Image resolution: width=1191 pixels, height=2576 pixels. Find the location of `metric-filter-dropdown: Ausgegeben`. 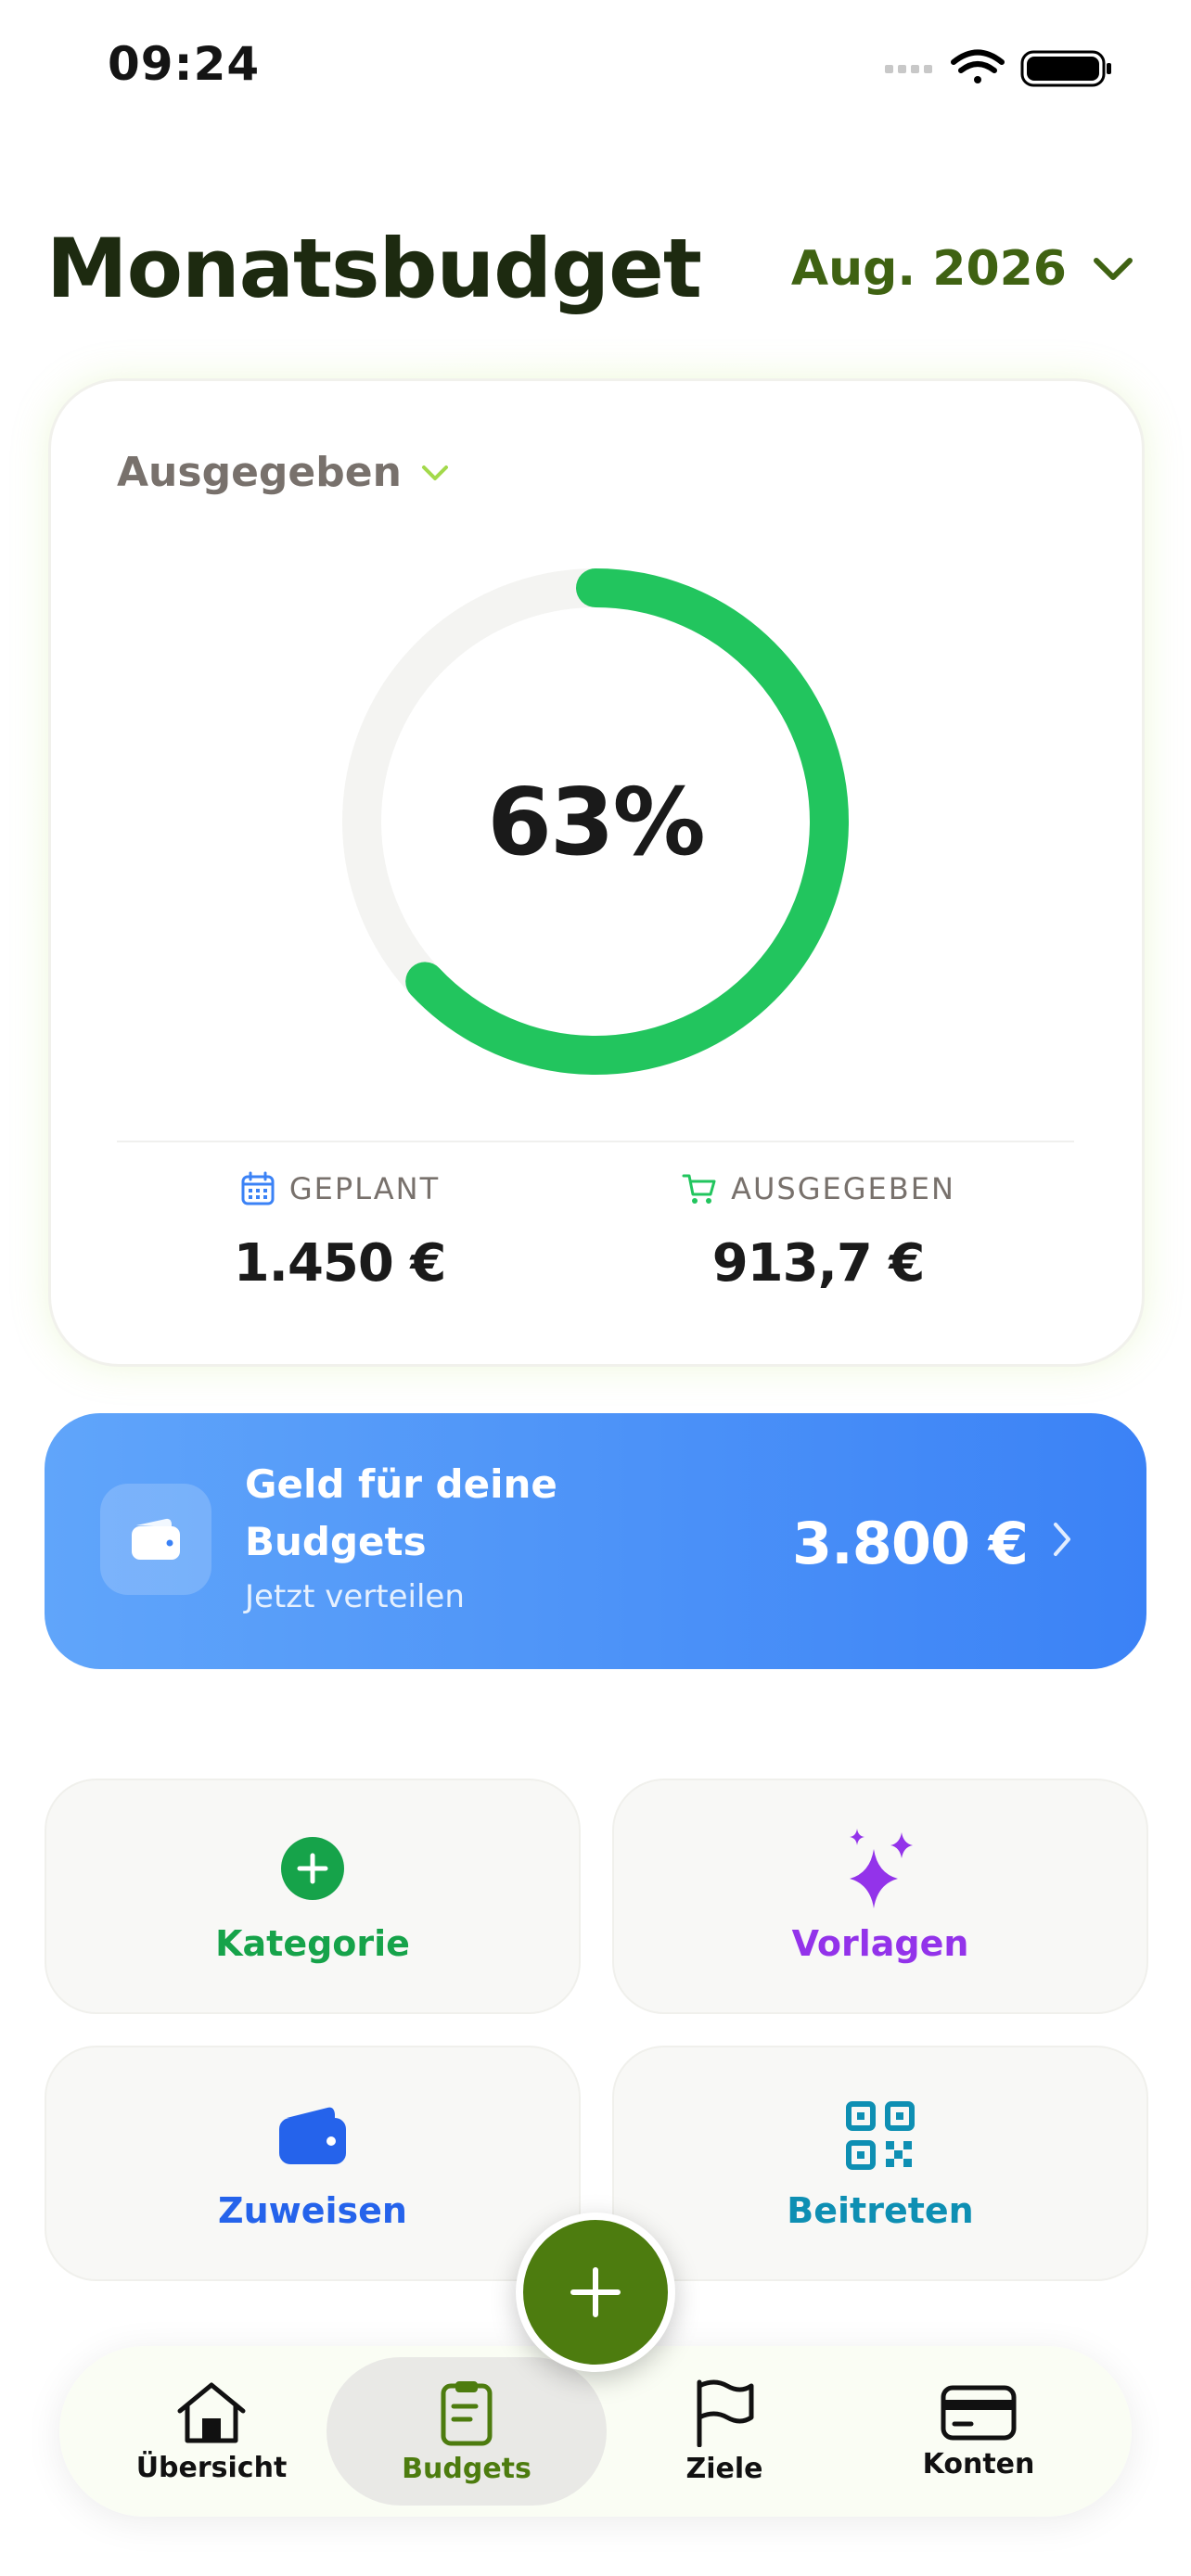

metric-filter-dropdown: Ausgegeben is located at coordinates (283, 472).